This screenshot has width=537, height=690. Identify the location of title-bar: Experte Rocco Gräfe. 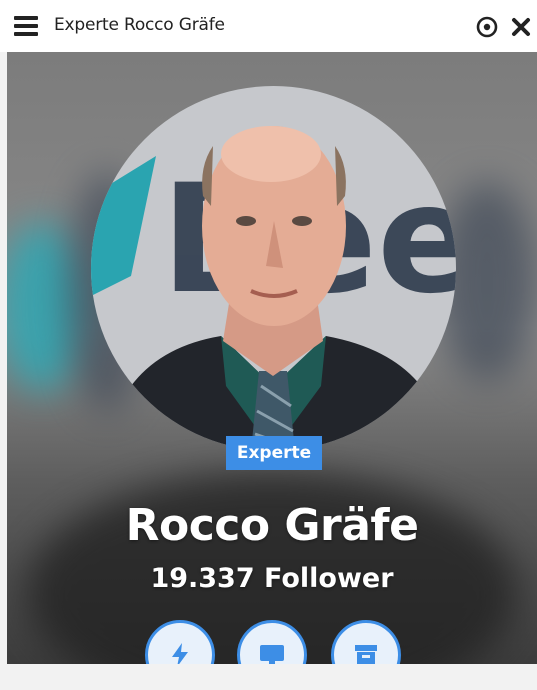
(268, 26).